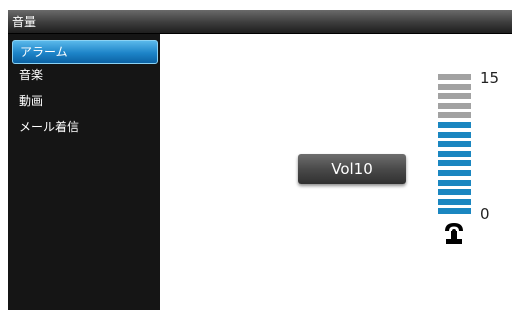 This screenshot has width=512, height=310. What do you see at coordinates (85, 127) in the screenshot?
I see `sidebar-item-mail-notification: メール着信` at bounding box center [85, 127].